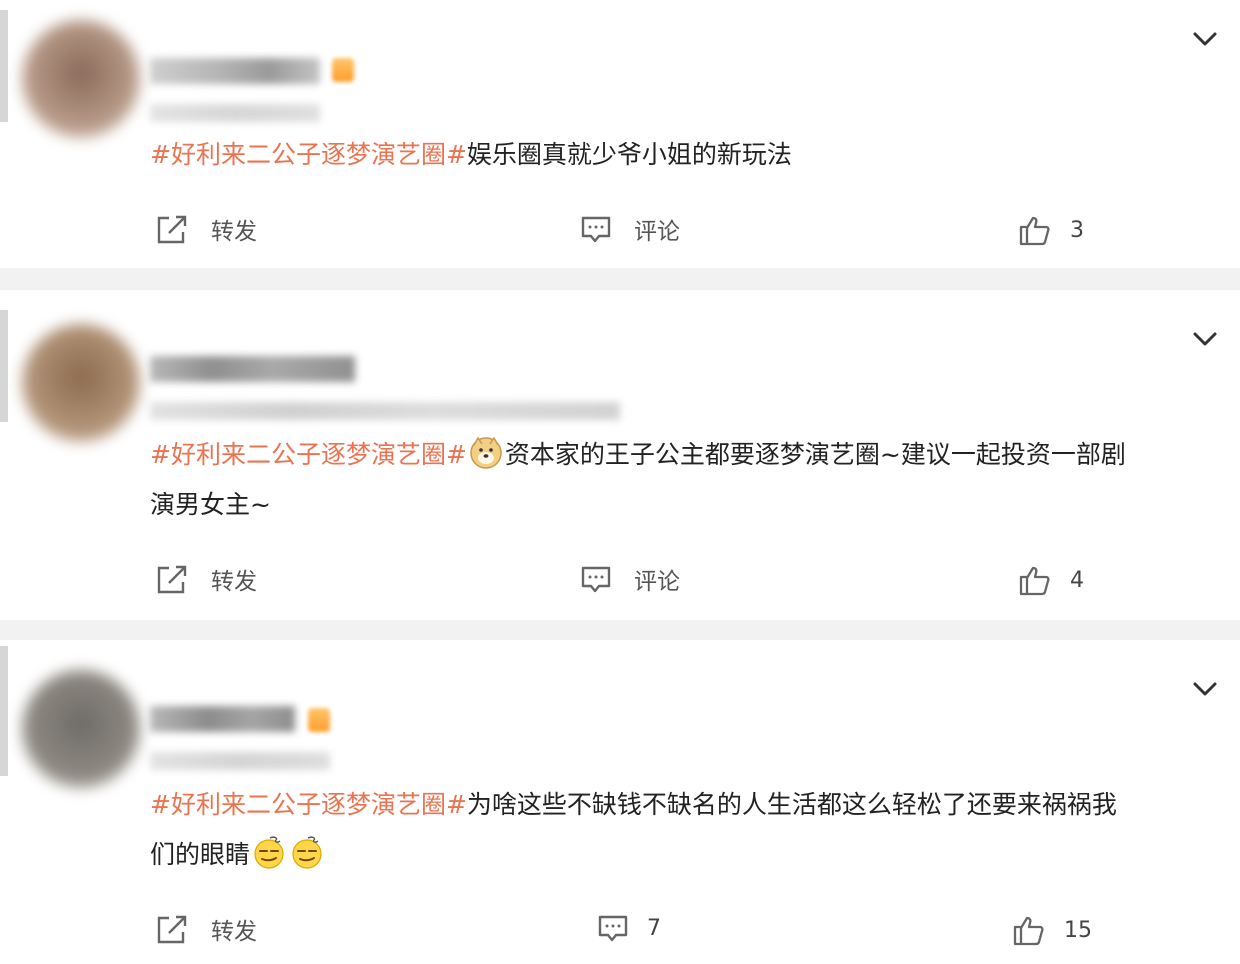  What do you see at coordinates (1078, 930) in the screenshot?
I see `like-count: 15` at bounding box center [1078, 930].